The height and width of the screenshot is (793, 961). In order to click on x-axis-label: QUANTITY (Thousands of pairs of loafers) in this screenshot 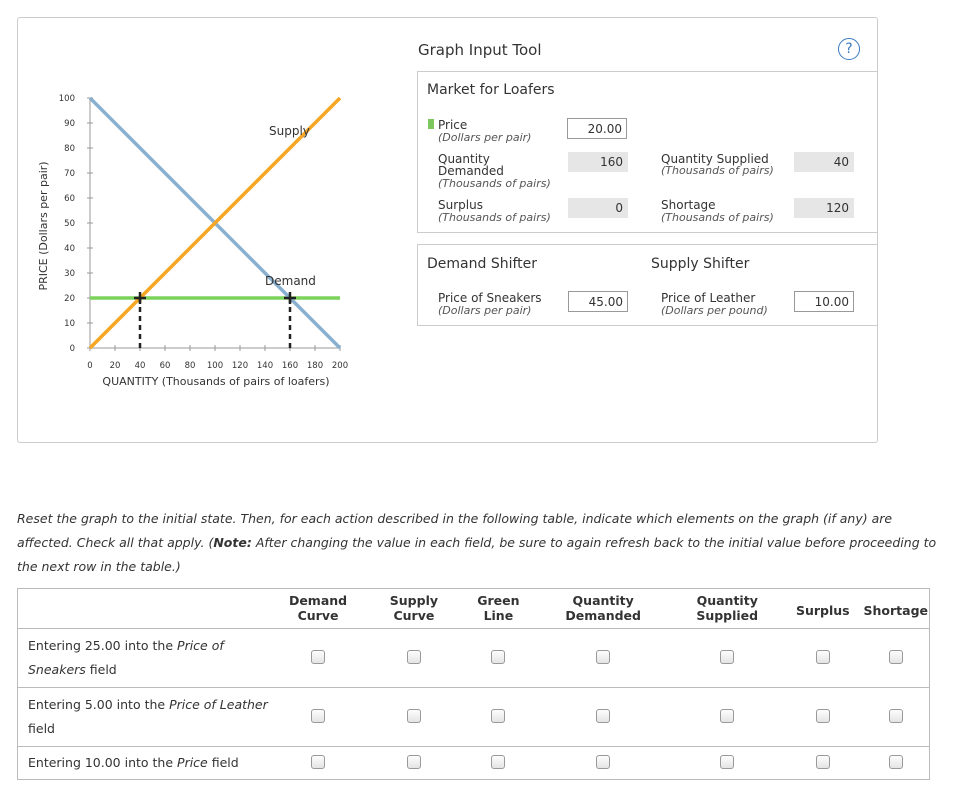, I will do `click(215, 381)`.